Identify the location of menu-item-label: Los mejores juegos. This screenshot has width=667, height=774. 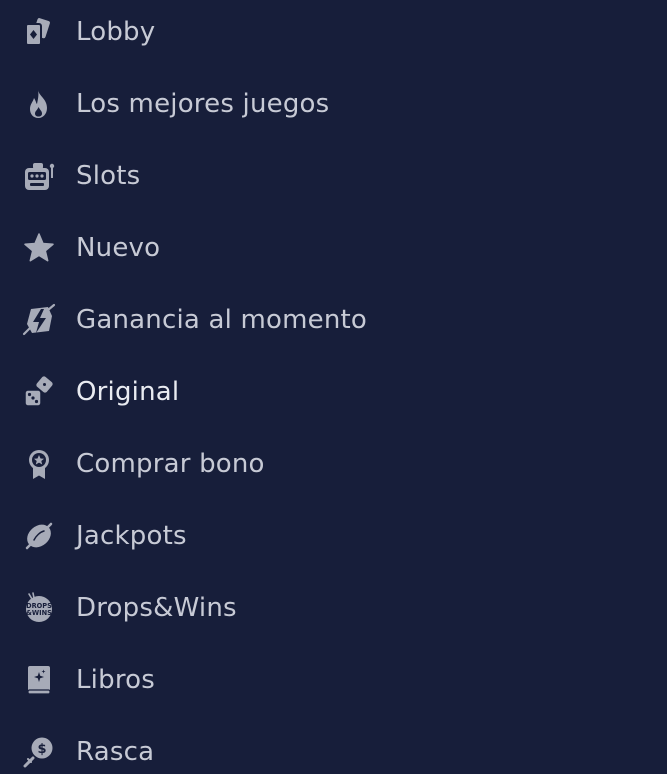
(203, 104).